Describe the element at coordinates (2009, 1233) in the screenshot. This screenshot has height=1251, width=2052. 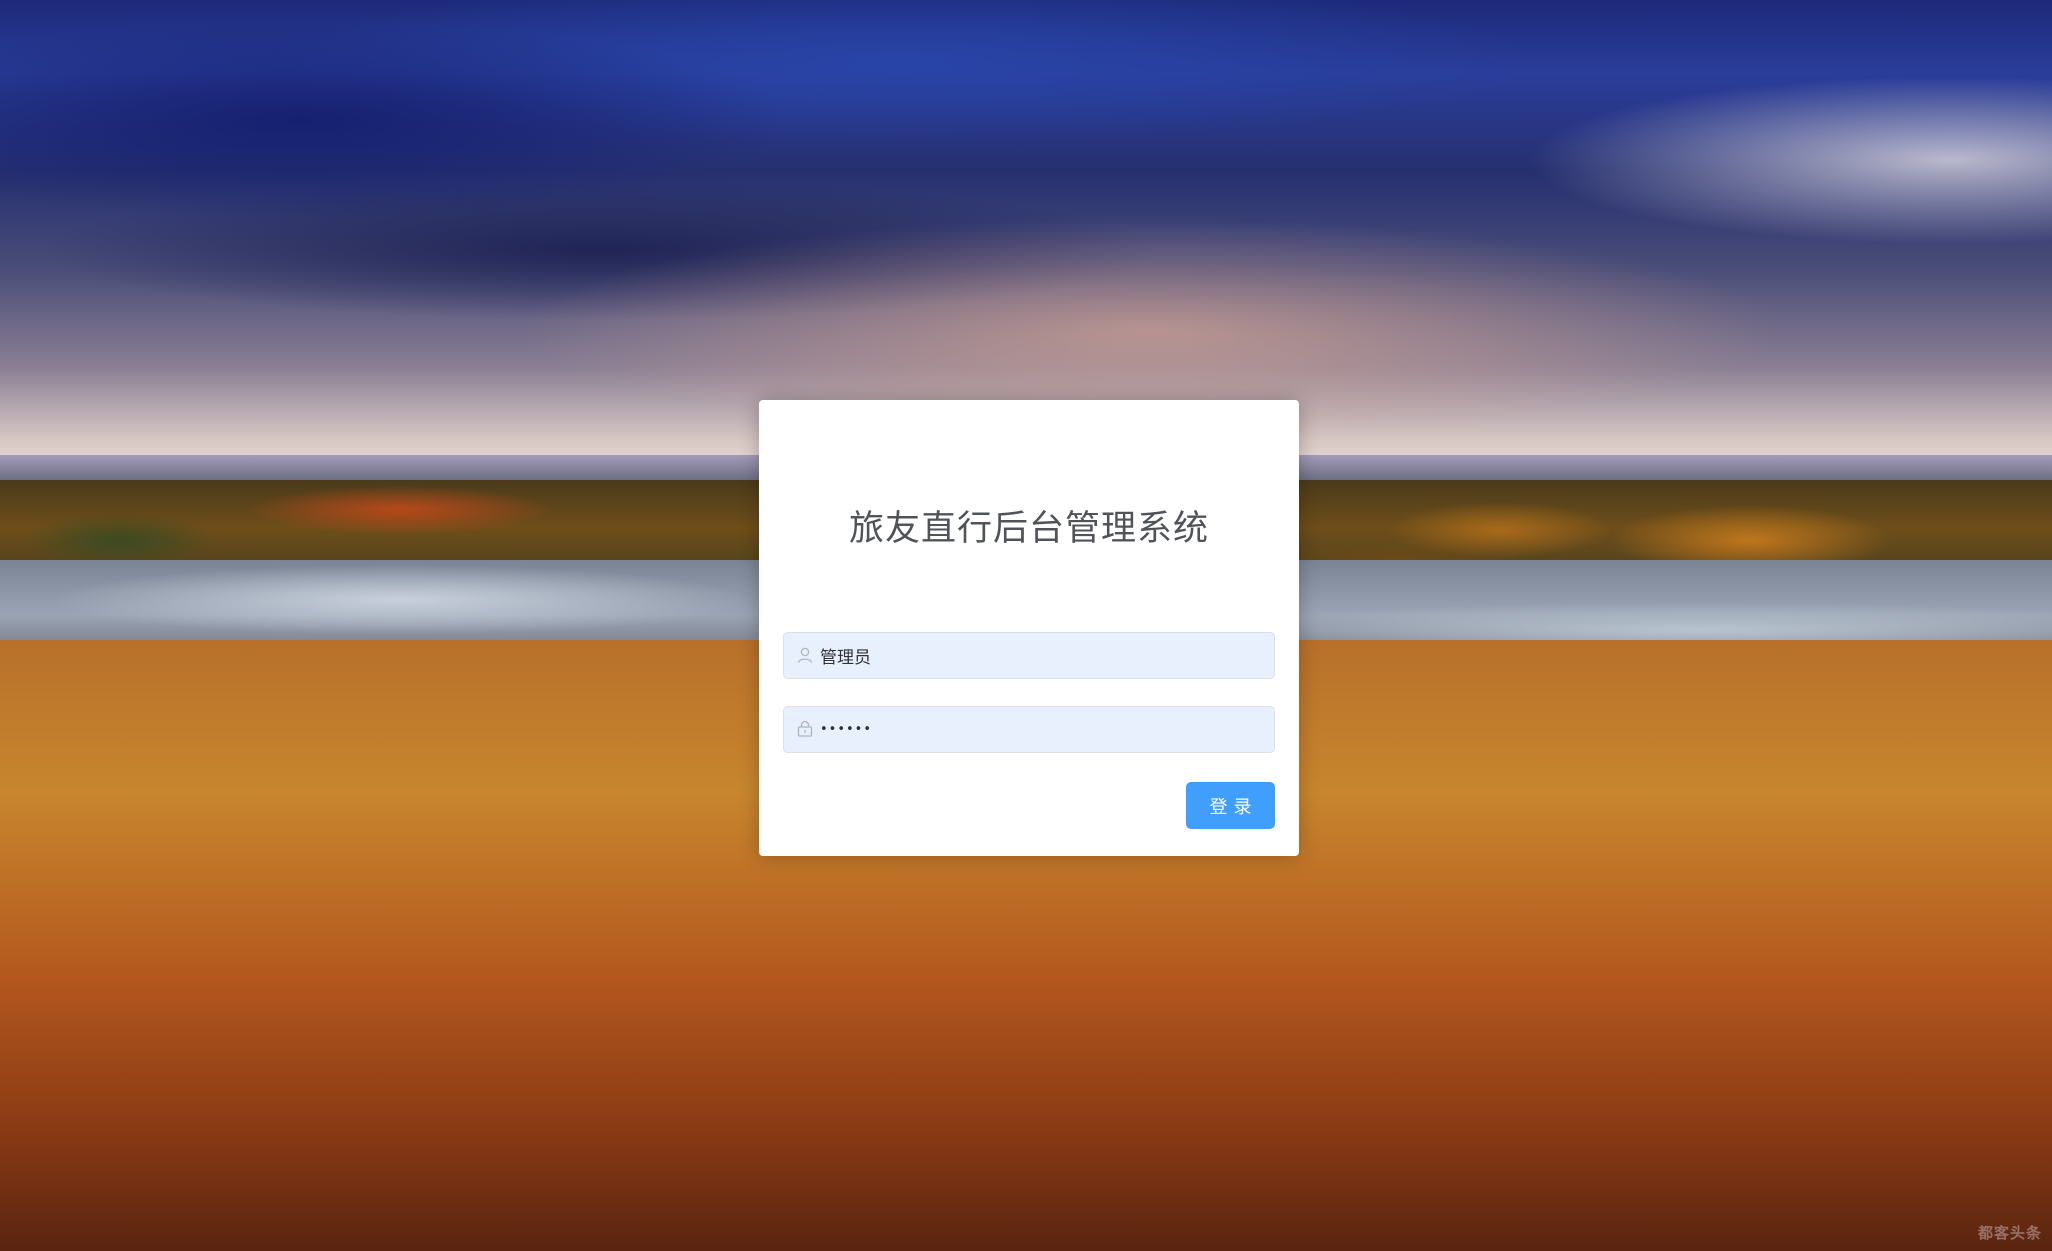
I see `watermark: 都客头条` at that location.